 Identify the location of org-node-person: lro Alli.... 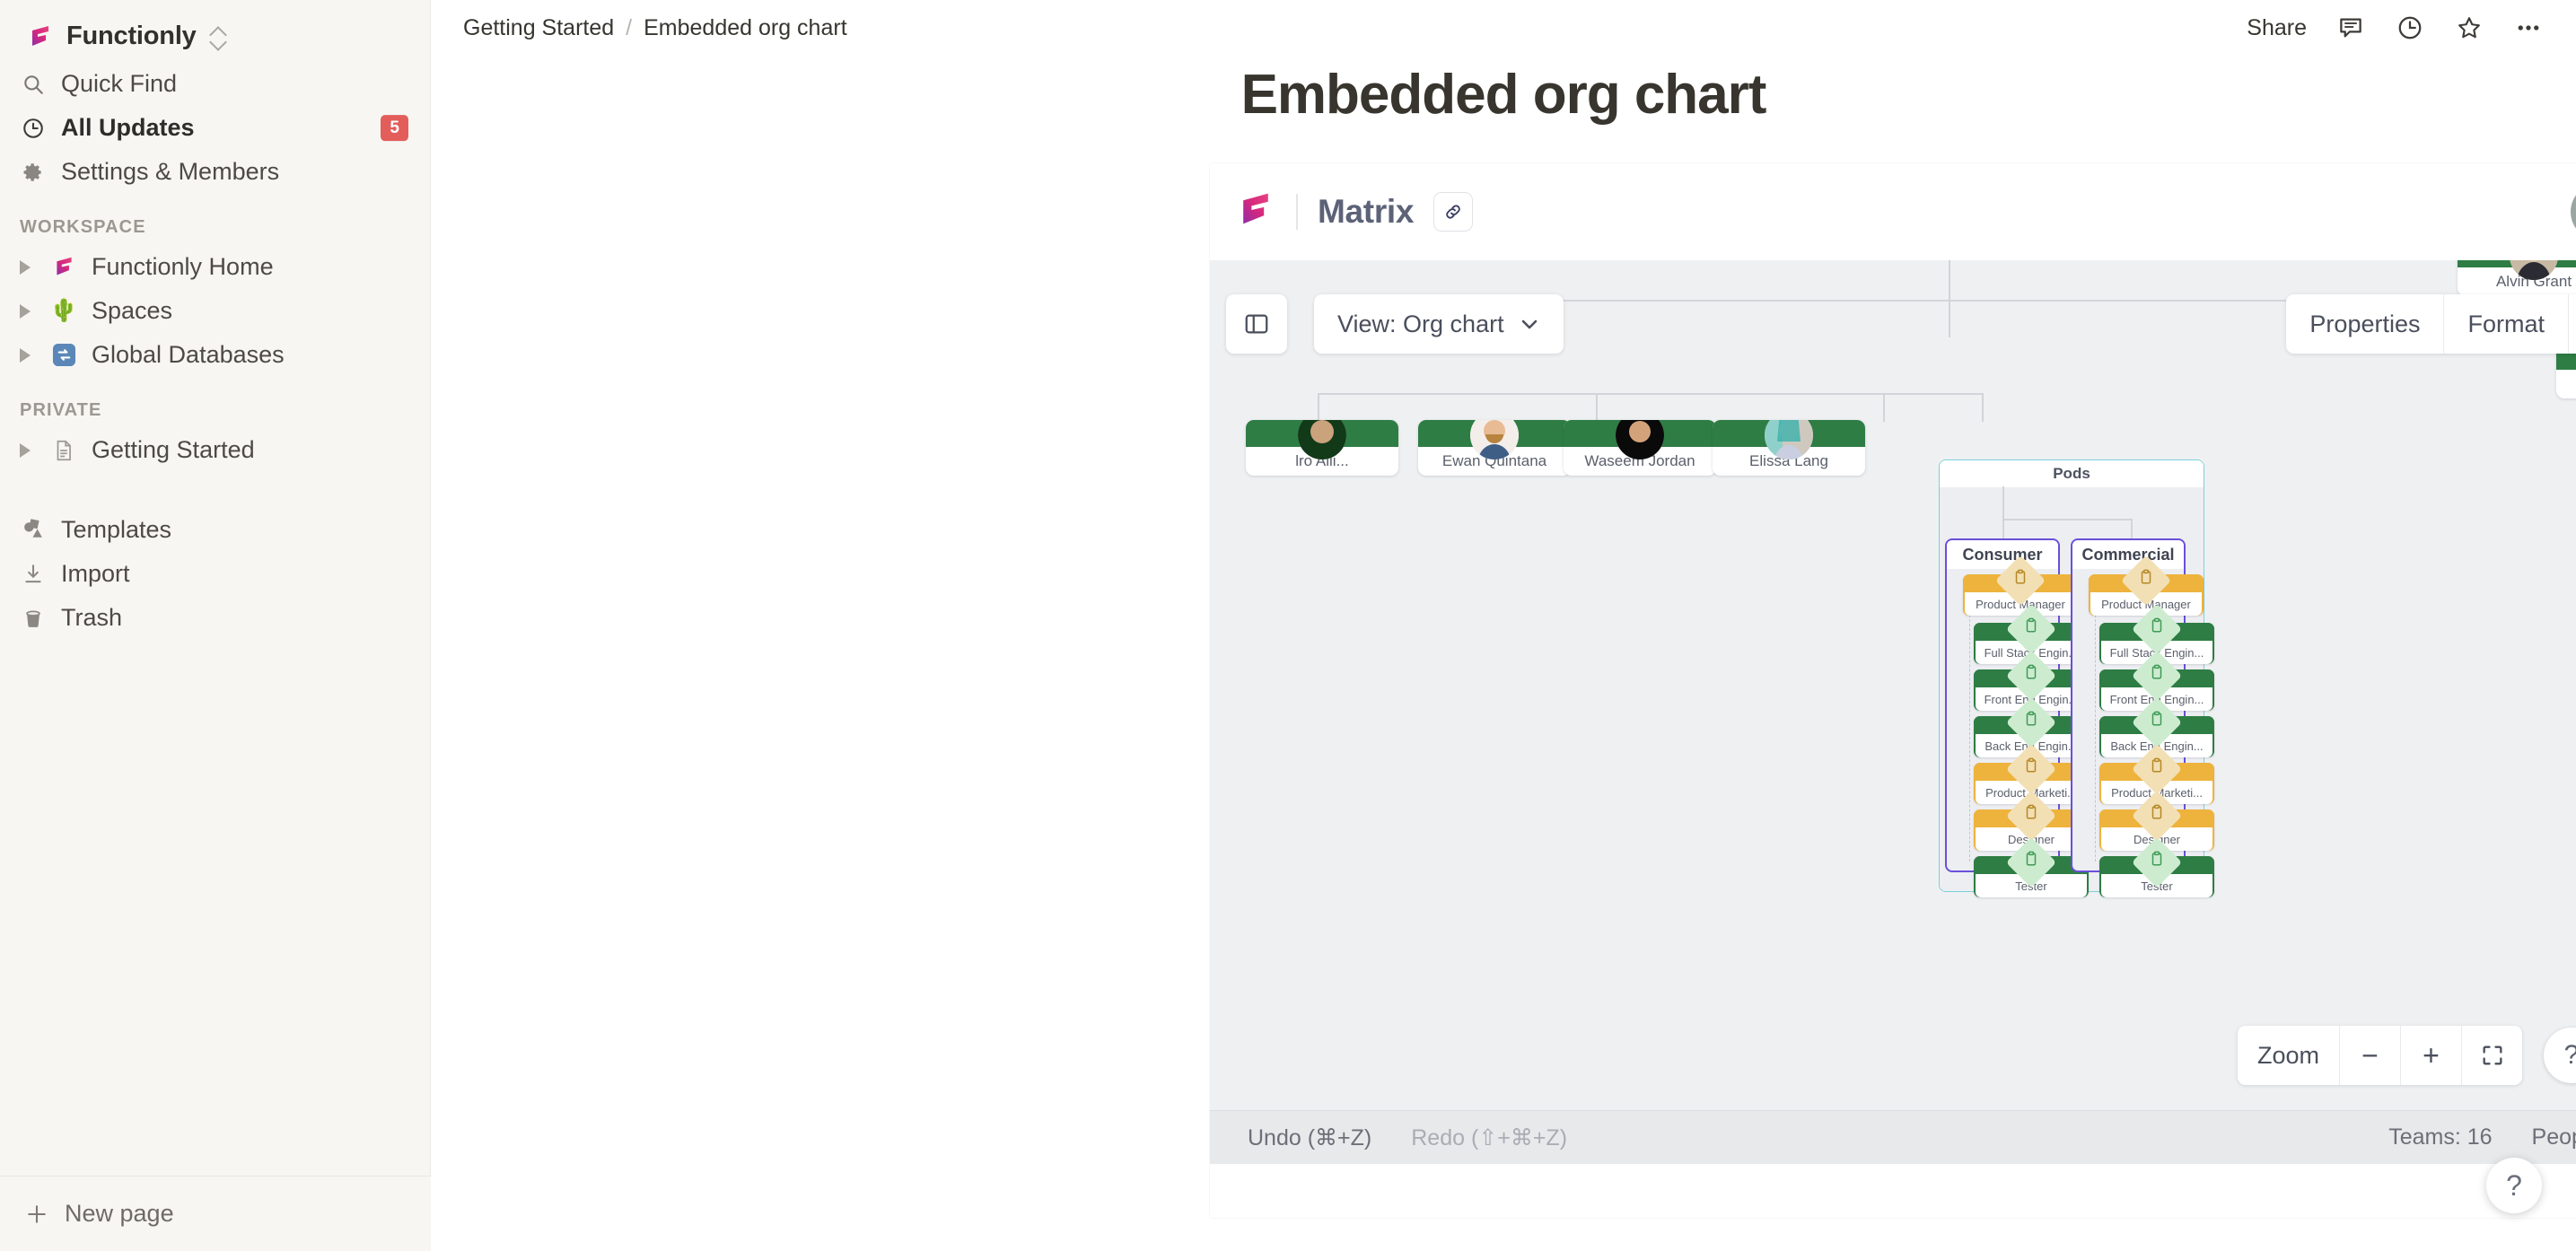
(1322, 448).